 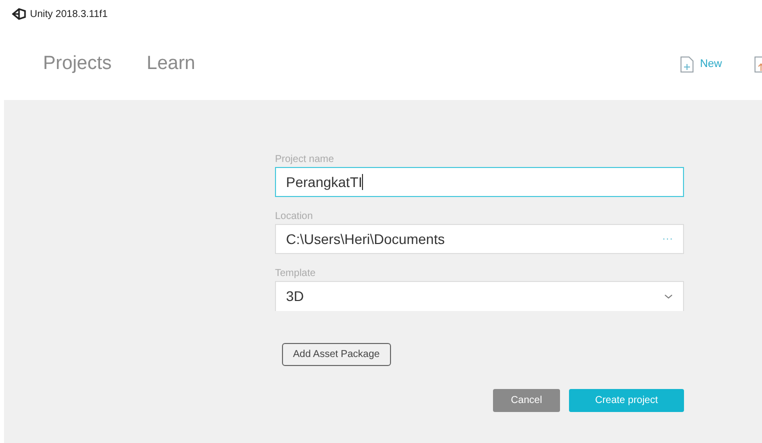 What do you see at coordinates (701, 64) in the screenshot?
I see `new-button: New` at bounding box center [701, 64].